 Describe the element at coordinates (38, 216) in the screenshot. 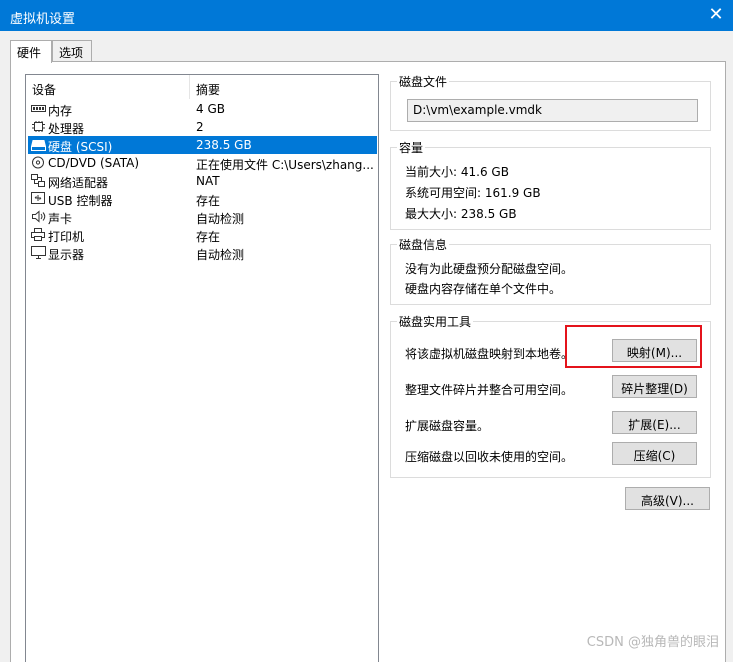

I see `speaker-icon` at that location.